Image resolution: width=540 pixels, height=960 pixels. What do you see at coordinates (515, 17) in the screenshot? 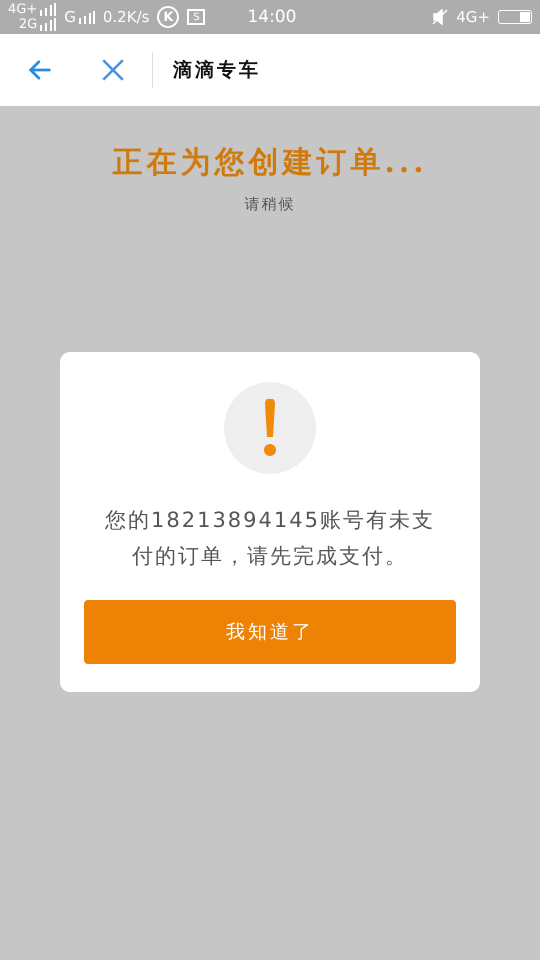
I see `battery-icon` at bounding box center [515, 17].